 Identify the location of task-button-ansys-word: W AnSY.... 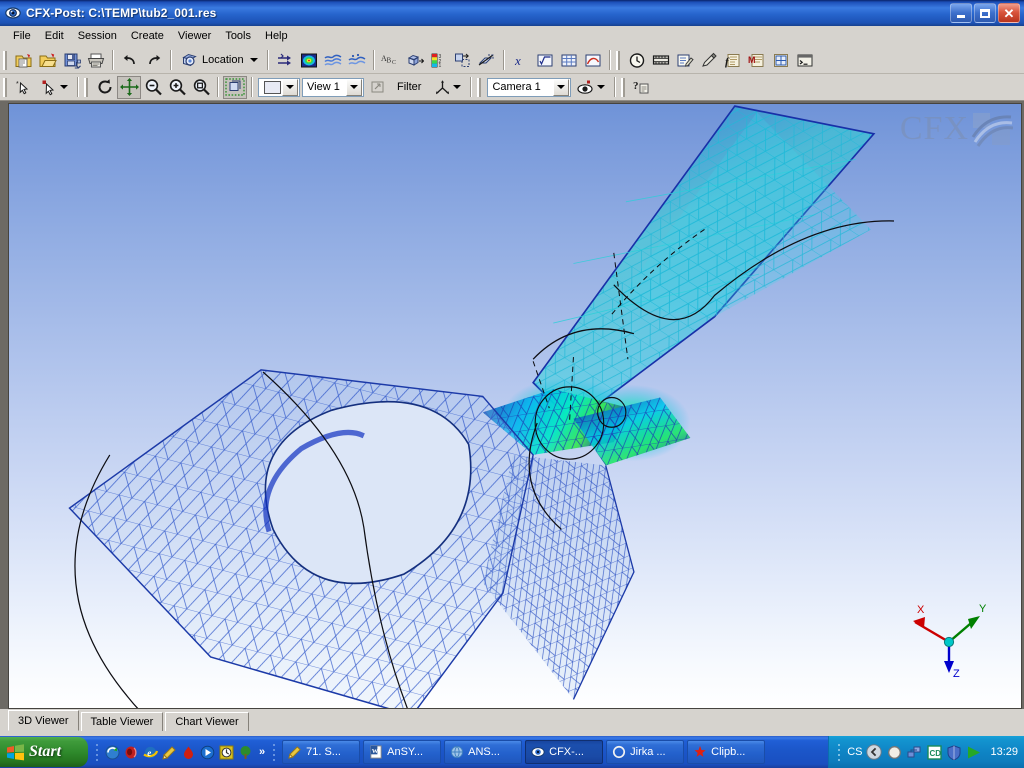
(402, 752).